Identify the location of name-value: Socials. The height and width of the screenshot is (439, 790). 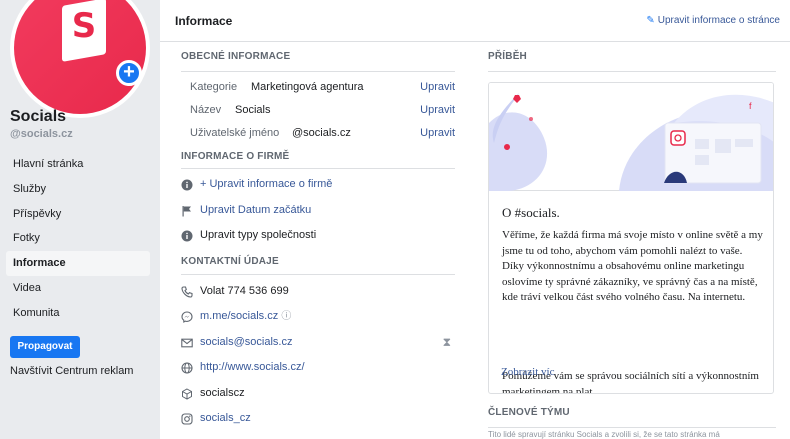
(253, 110).